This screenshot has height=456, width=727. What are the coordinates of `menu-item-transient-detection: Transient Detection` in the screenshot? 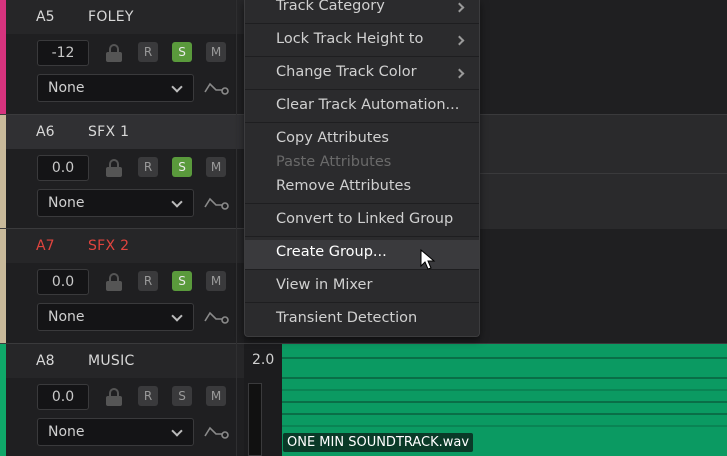 It's located at (346, 318).